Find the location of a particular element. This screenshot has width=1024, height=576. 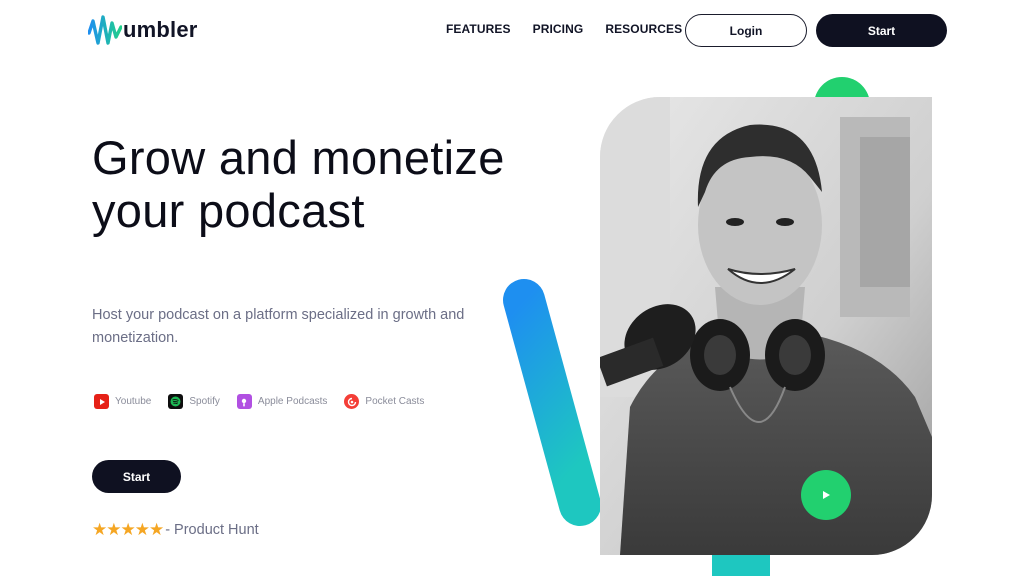

logo-text: umbler is located at coordinates (160, 29).